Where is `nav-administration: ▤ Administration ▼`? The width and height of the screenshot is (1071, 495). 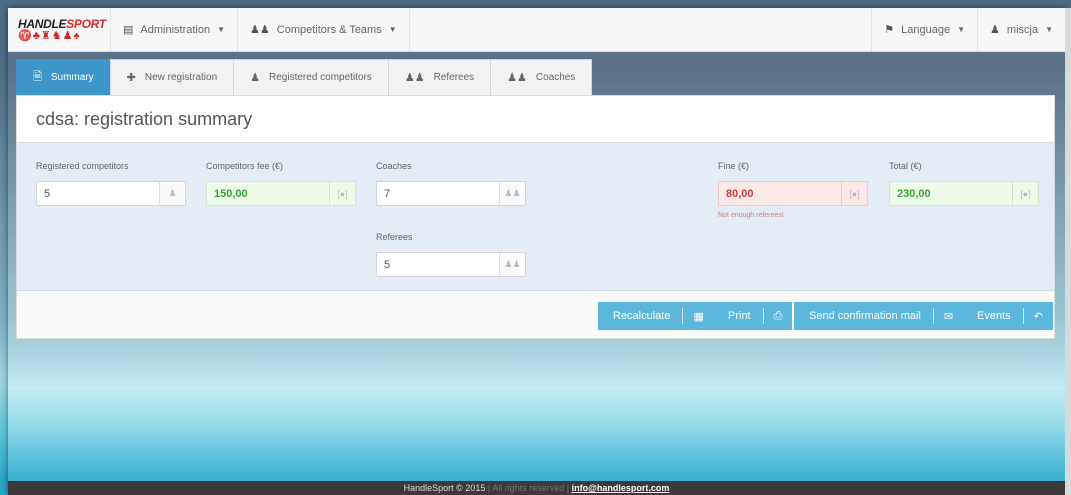 nav-administration: ▤ Administration ▼ is located at coordinates (175, 29).